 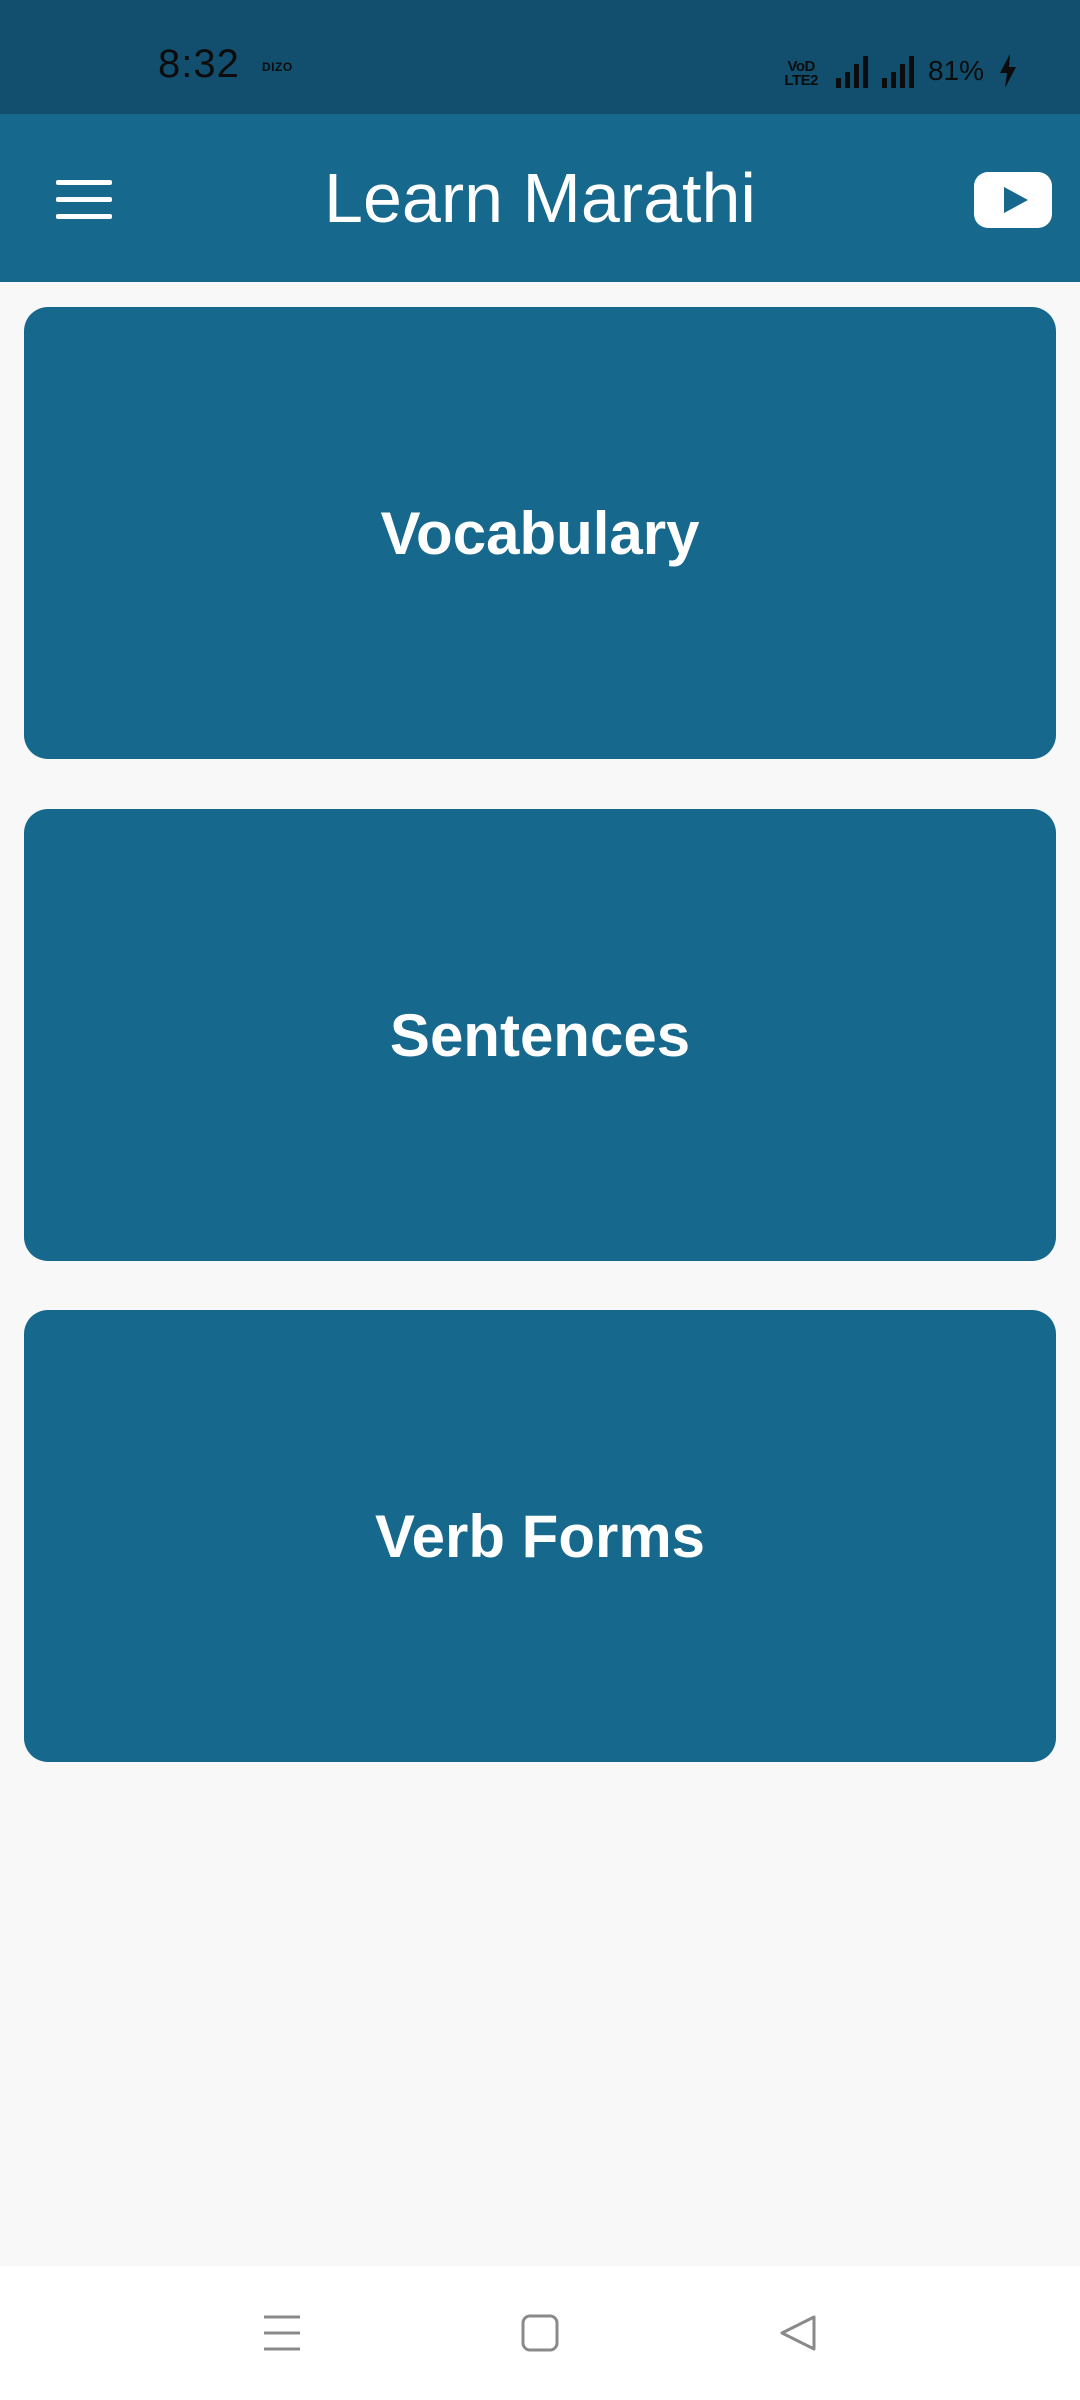 I want to click on home-icon, so click(x=540, y=2333).